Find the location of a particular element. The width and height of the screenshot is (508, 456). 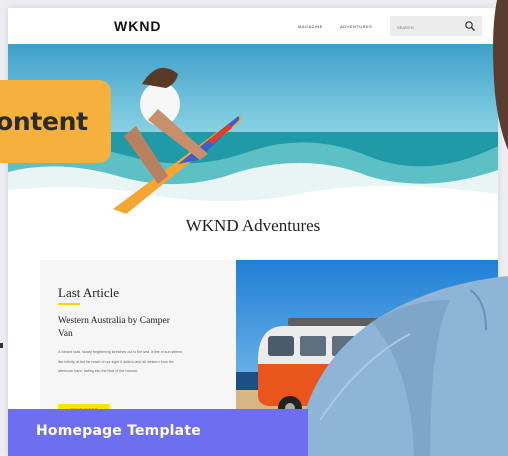

search-box is located at coordinates (436, 26).